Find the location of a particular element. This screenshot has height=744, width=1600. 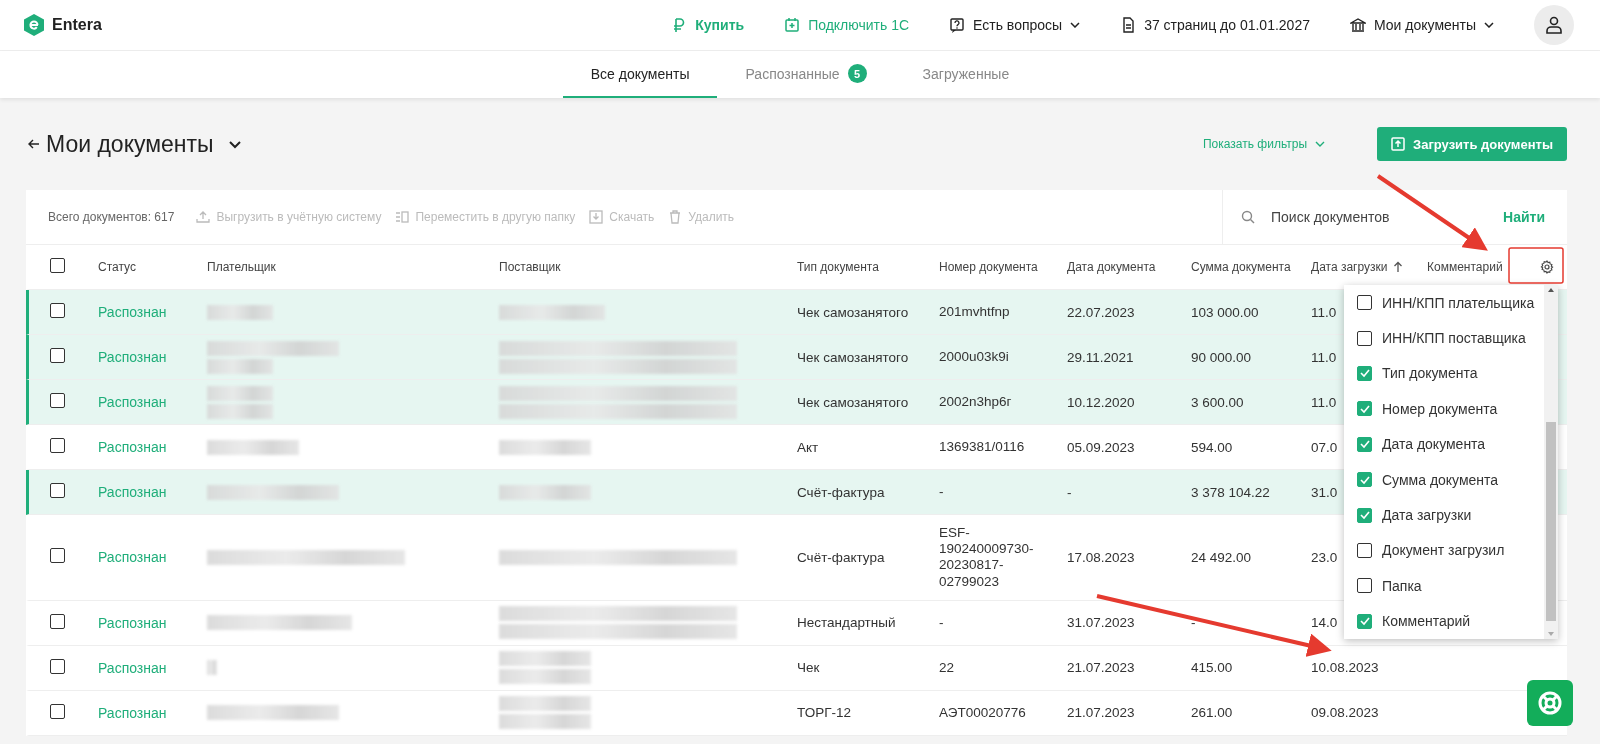

table-cell: 31.0 is located at coordinates (1324, 492).